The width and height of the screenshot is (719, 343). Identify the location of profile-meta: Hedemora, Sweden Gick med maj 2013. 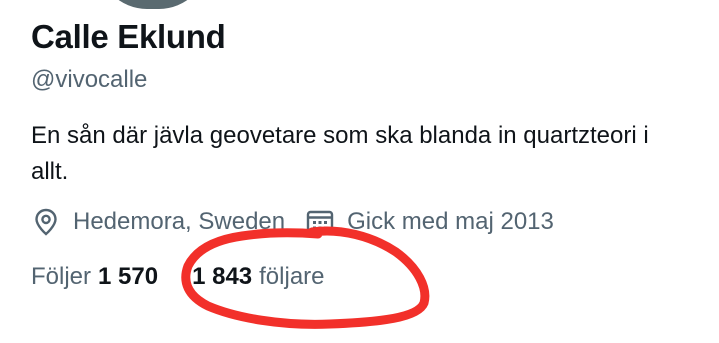
(292, 222).